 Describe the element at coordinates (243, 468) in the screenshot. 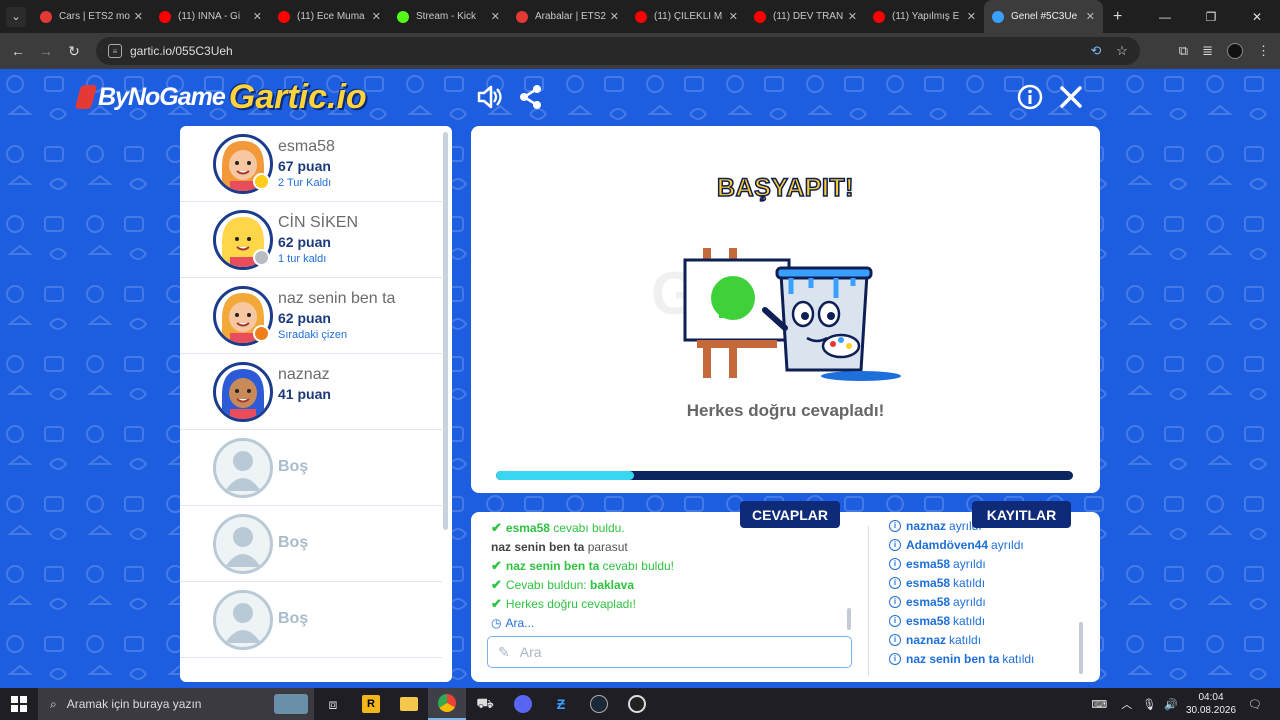

I see `empty-slot-avatar` at that location.